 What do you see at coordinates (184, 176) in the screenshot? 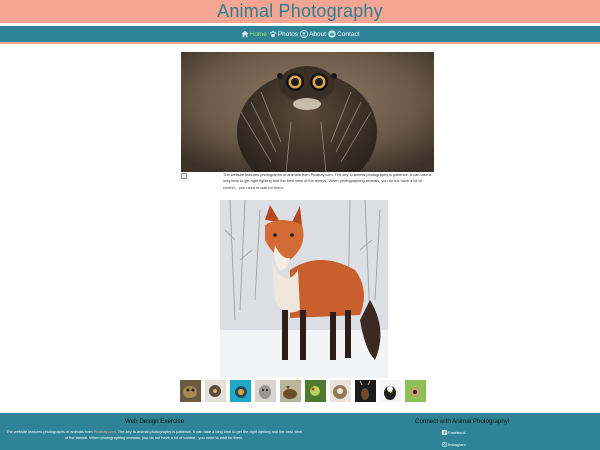
I see `broken-image-icon` at bounding box center [184, 176].